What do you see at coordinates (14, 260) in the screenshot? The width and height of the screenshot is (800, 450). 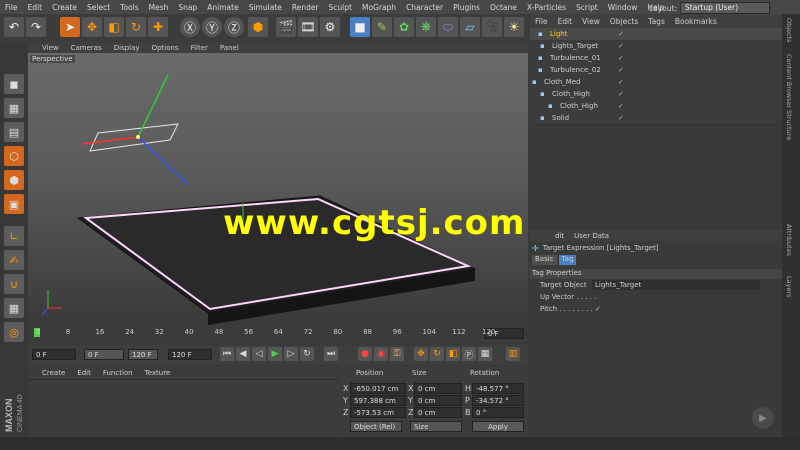 I see `tweak-icon: ✍` at bounding box center [14, 260].